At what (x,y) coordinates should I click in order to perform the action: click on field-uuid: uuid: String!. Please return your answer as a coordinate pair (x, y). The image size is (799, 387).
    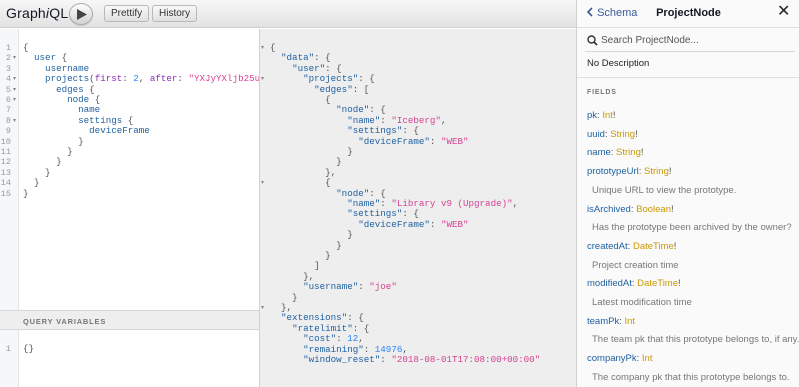
    Looking at the image, I should click on (612, 134).